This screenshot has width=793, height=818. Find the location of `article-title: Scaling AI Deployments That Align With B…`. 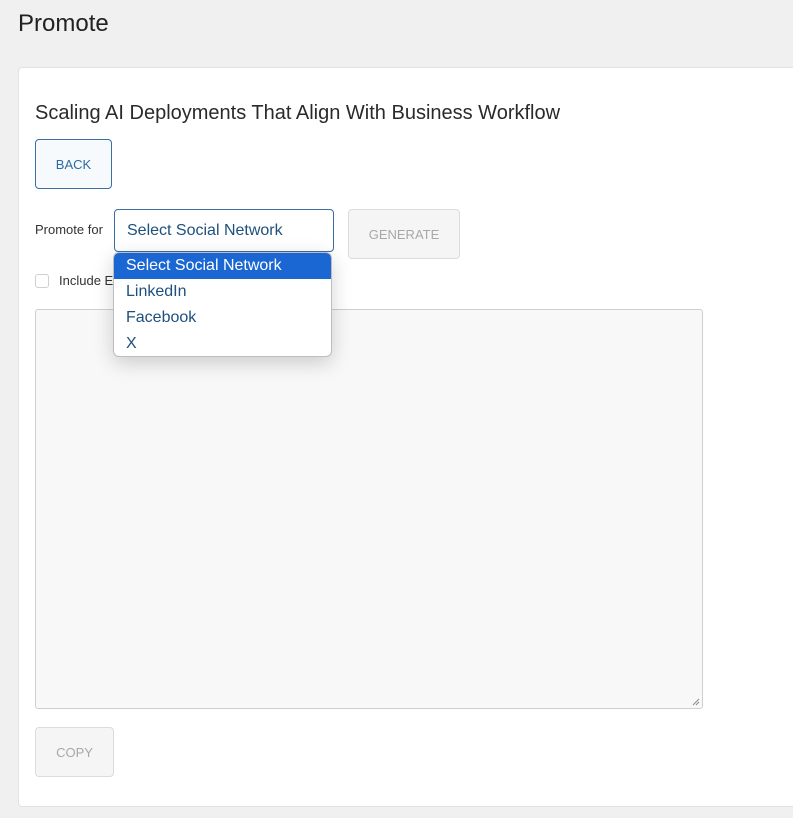

article-title: Scaling AI Deployments That Align With B… is located at coordinates (298, 113).